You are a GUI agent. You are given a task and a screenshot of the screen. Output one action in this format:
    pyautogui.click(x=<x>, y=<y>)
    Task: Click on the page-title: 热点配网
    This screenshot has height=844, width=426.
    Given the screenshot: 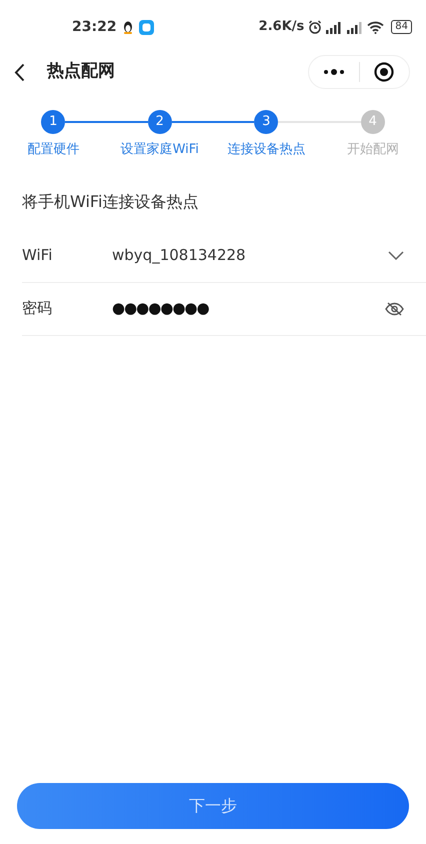 What is the action you would take?
    pyautogui.click(x=81, y=72)
    